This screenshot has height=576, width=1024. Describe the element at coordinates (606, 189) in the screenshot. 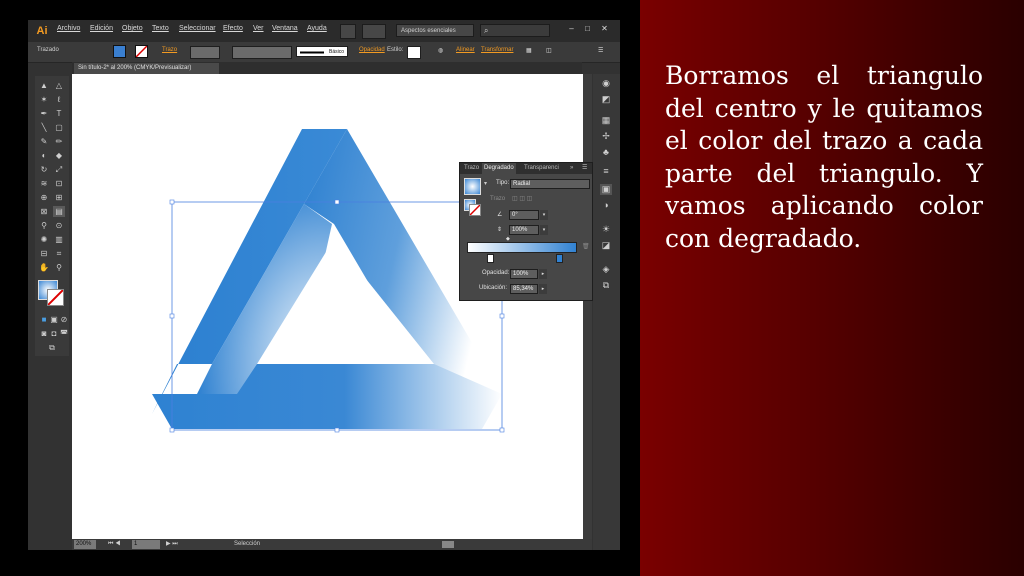

I see `gradient-panel-icon: ▣` at that location.